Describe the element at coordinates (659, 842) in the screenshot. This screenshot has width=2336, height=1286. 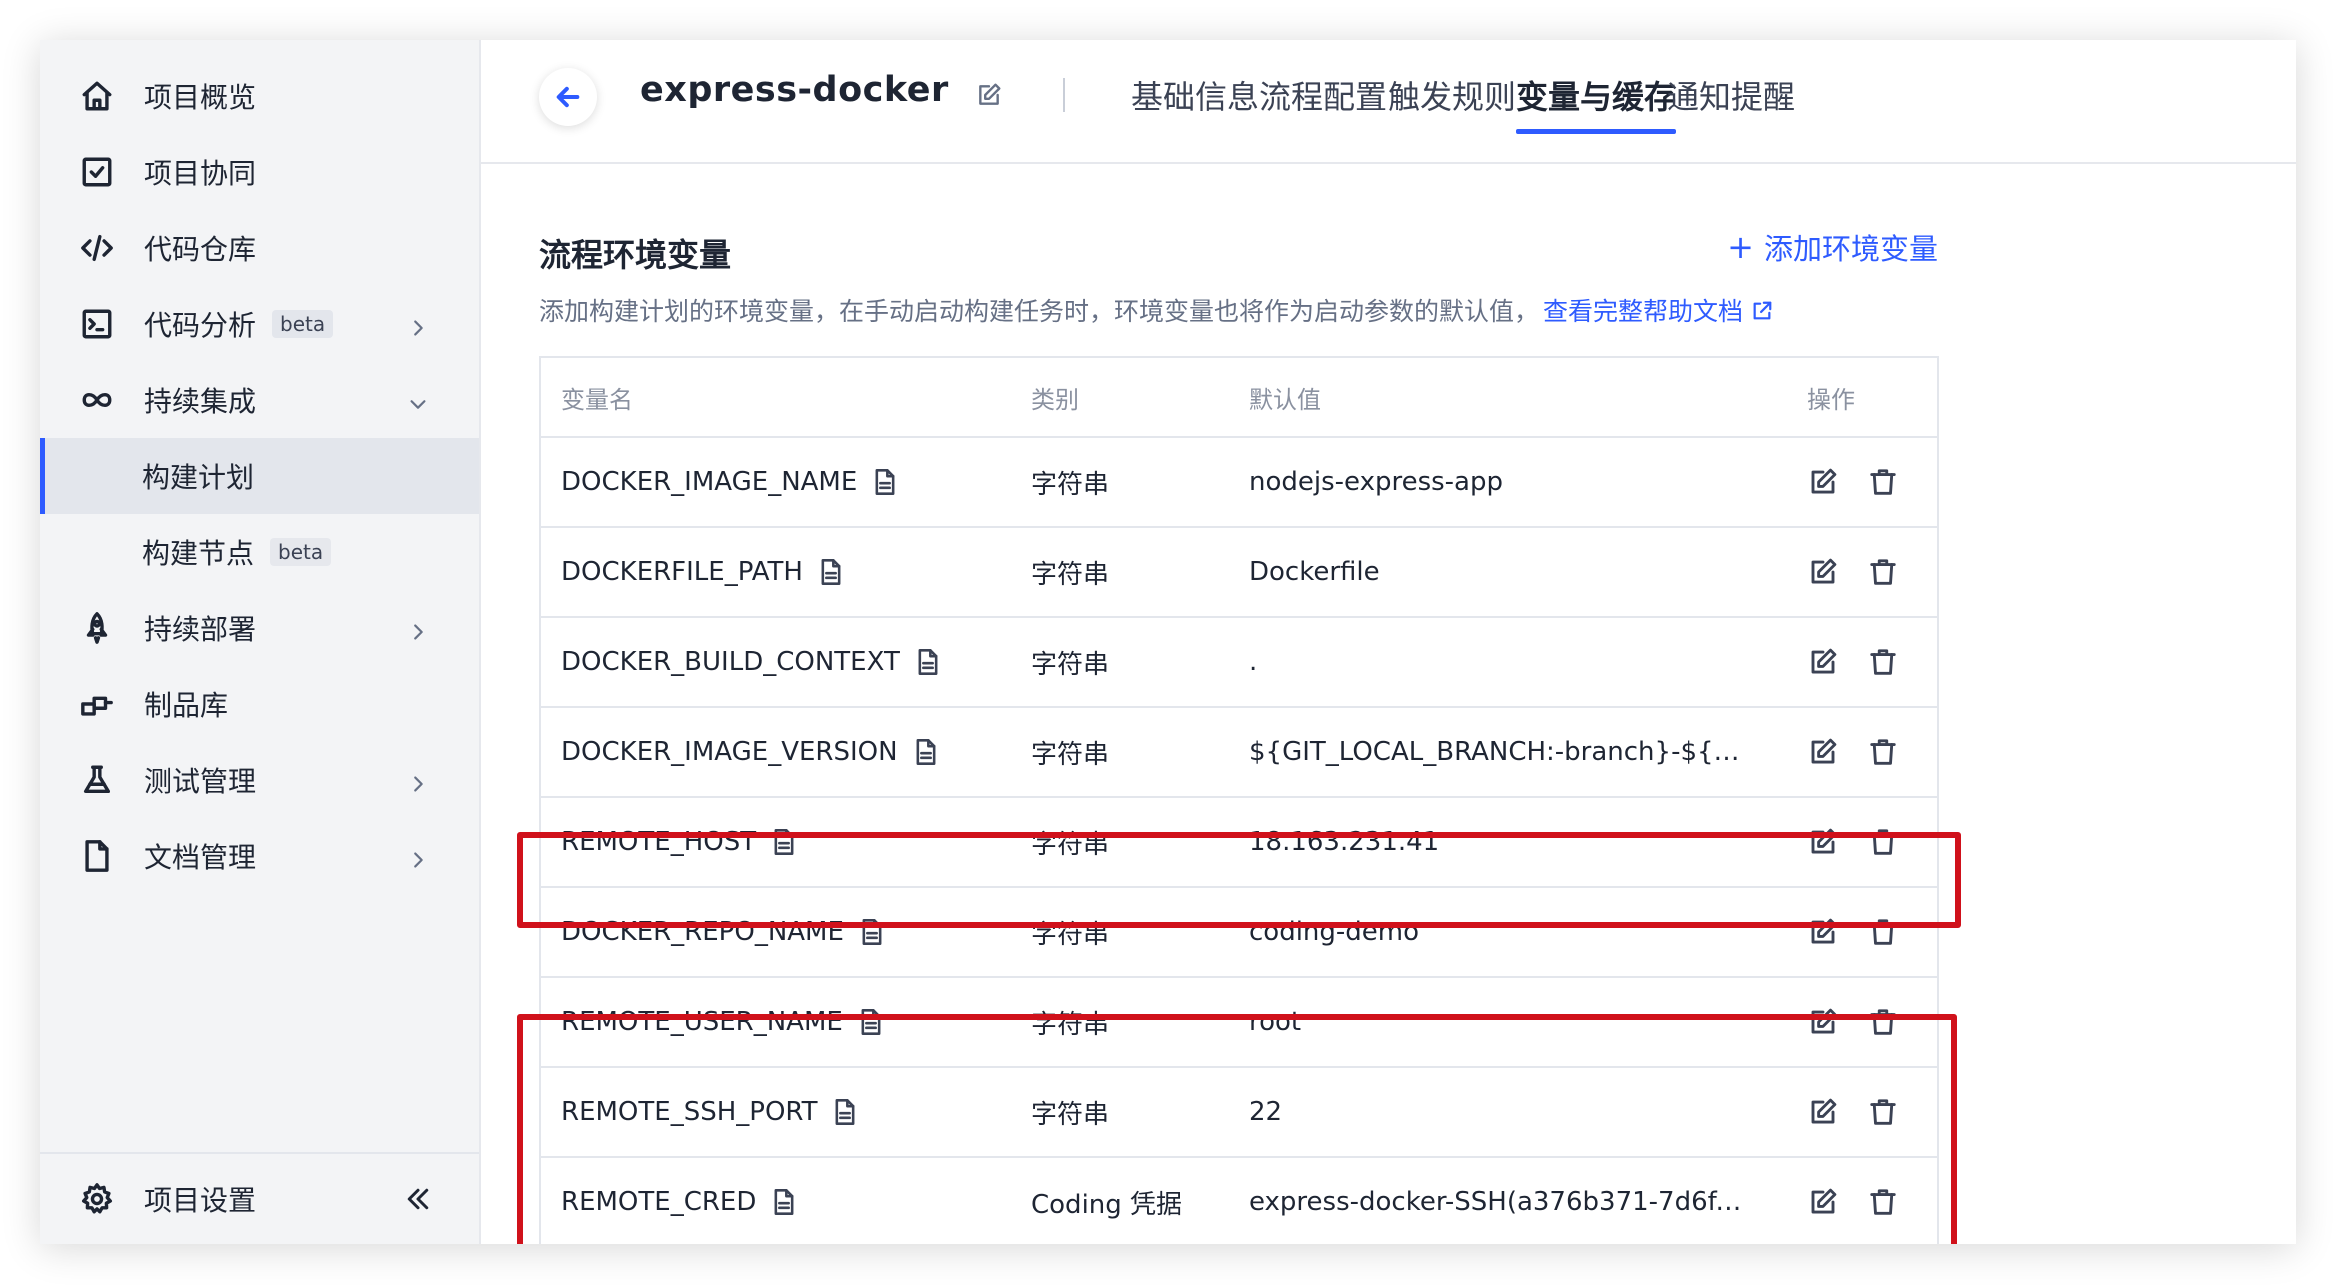
I see `variable-name-text: REMOTE_HOST` at that location.